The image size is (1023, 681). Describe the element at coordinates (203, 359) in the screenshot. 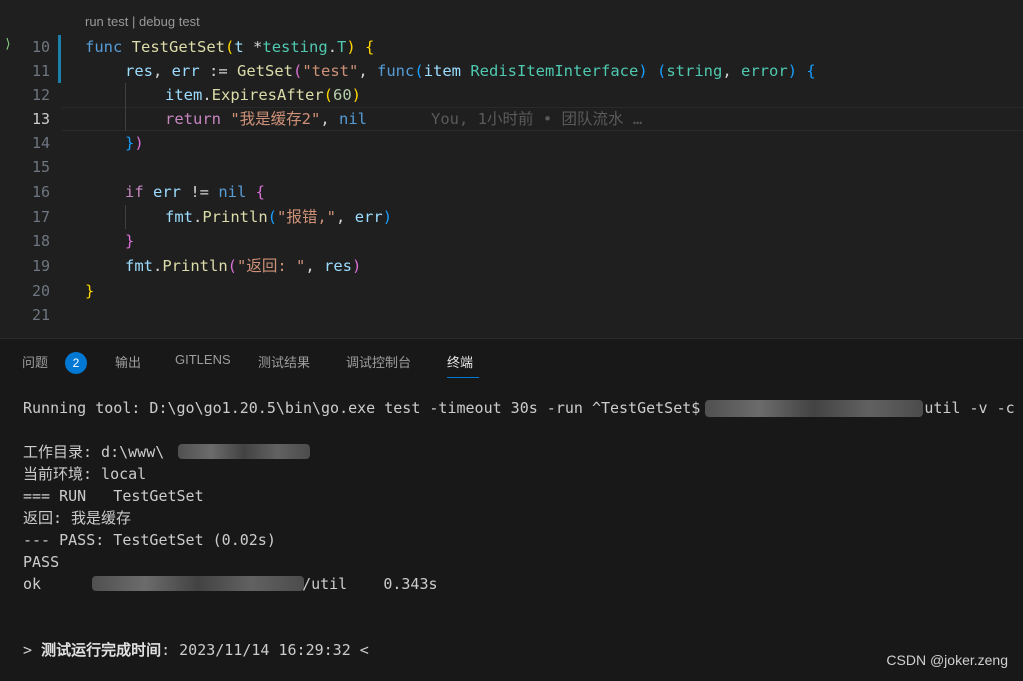

I see `tab-gitlens: GITLENS` at that location.